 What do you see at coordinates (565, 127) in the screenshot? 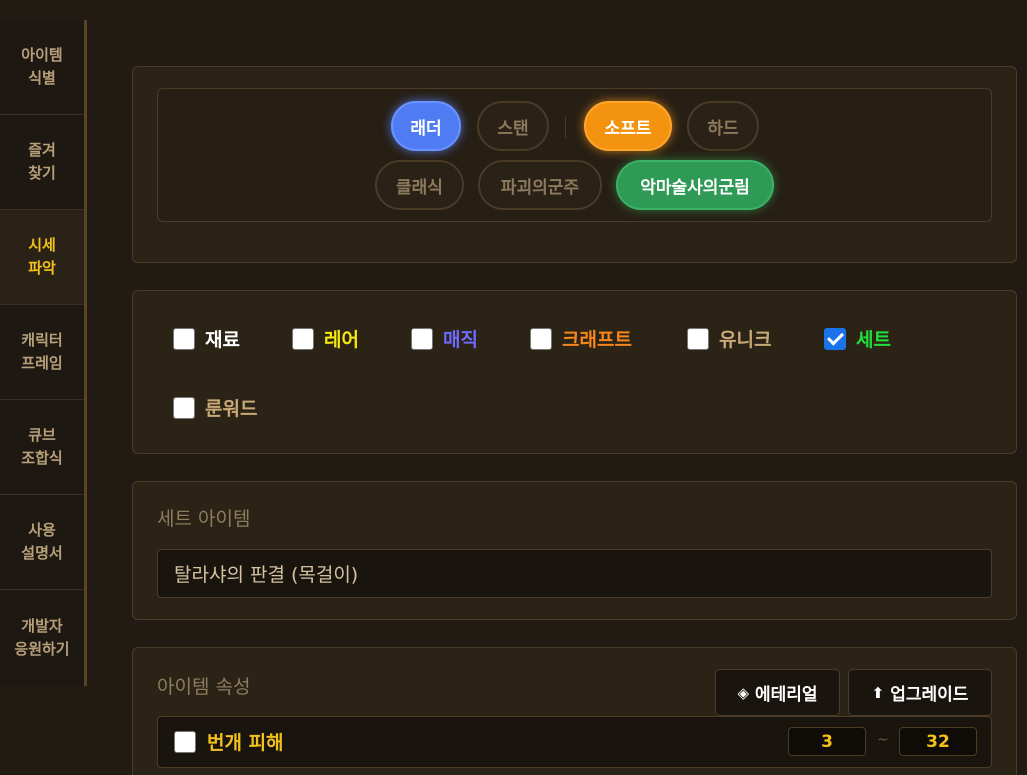
I see `mode-divider` at bounding box center [565, 127].